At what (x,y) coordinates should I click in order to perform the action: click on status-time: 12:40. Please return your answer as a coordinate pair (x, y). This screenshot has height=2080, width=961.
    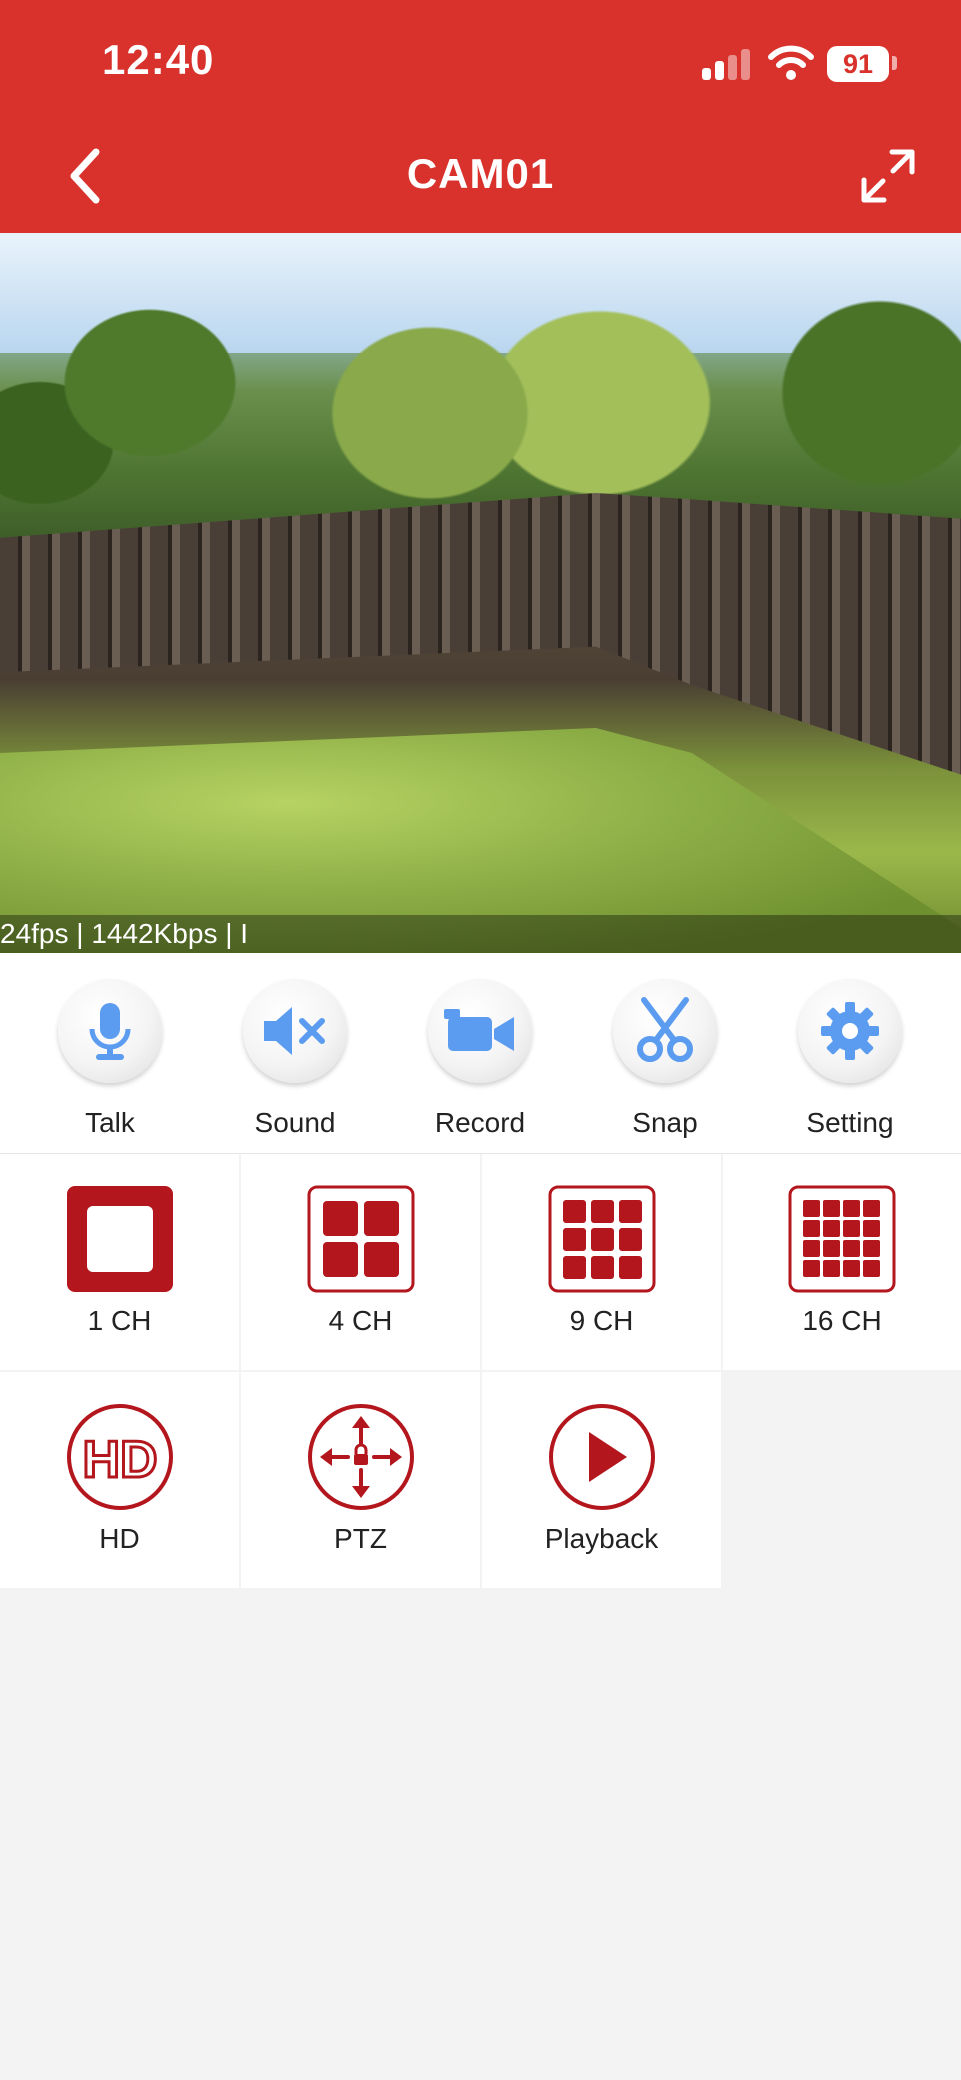
    Looking at the image, I should click on (158, 59).